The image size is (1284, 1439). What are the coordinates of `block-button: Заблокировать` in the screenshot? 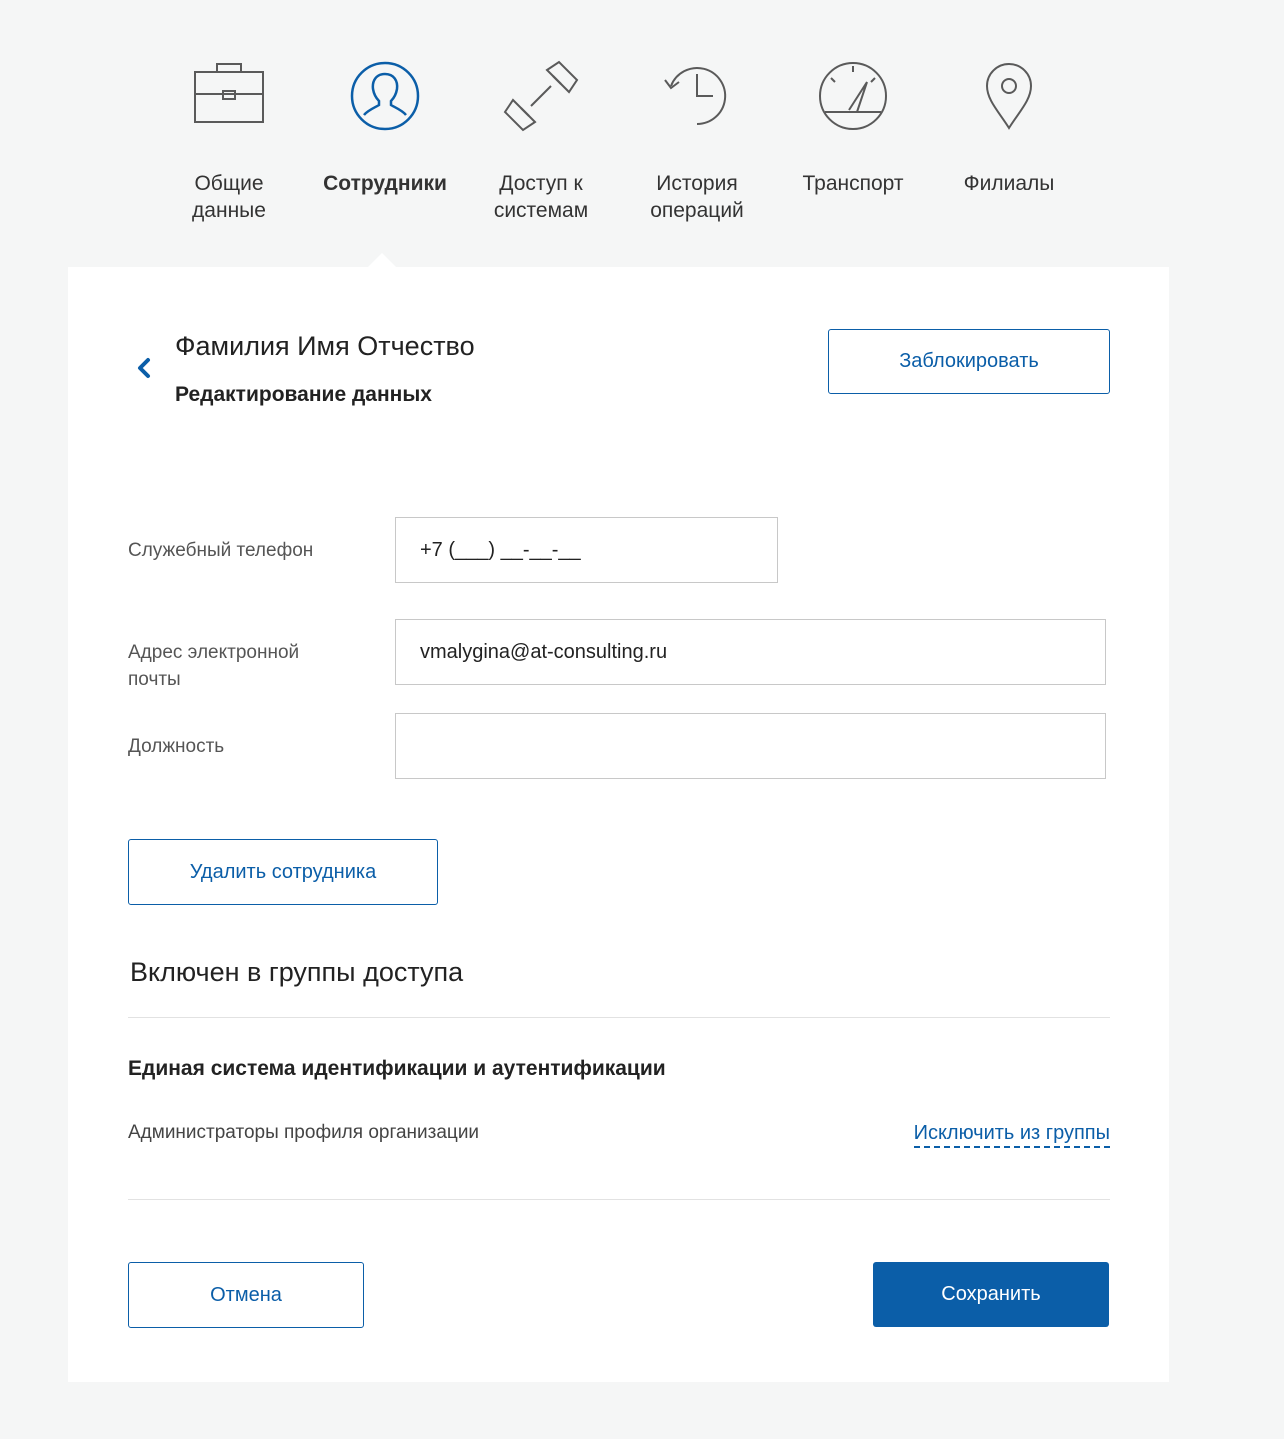 It's located at (969, 361).